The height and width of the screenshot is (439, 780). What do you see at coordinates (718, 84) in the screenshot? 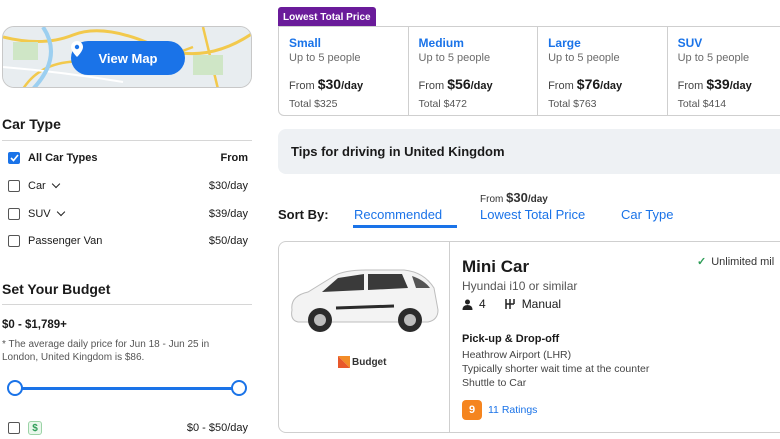
I see `tile-price: $39` at bounding box center [718, 84].